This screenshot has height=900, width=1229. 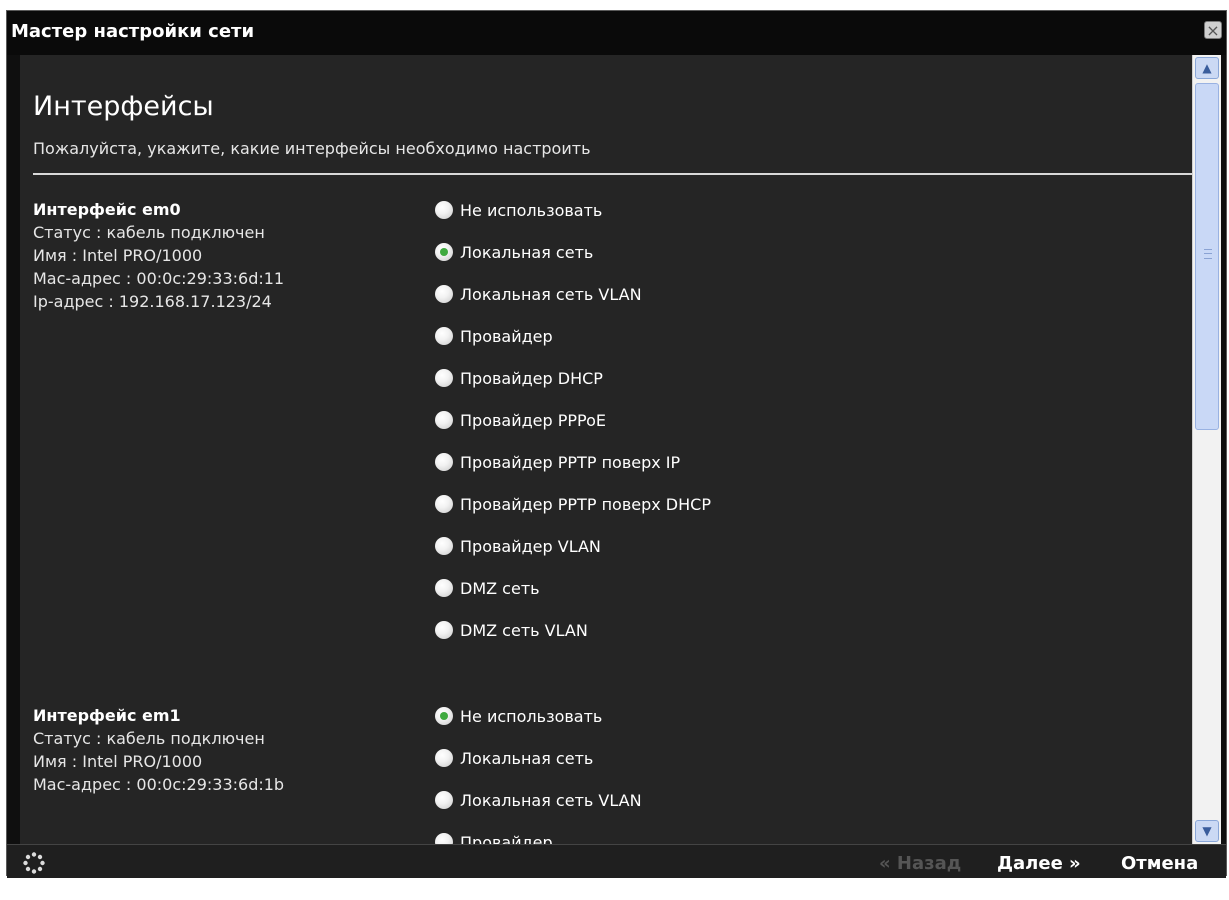 I want to click on divider, so click(x=612, y=174).